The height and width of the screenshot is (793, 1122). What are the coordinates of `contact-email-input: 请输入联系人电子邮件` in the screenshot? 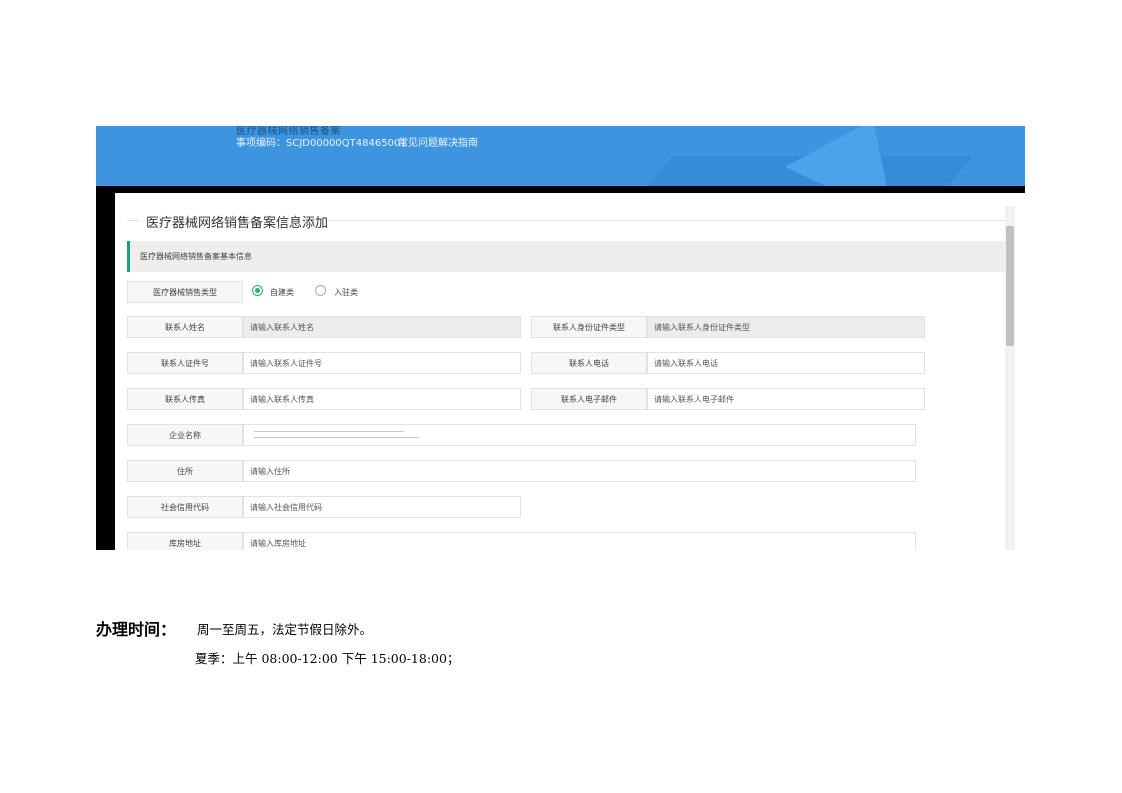 It's located at (786, 399).